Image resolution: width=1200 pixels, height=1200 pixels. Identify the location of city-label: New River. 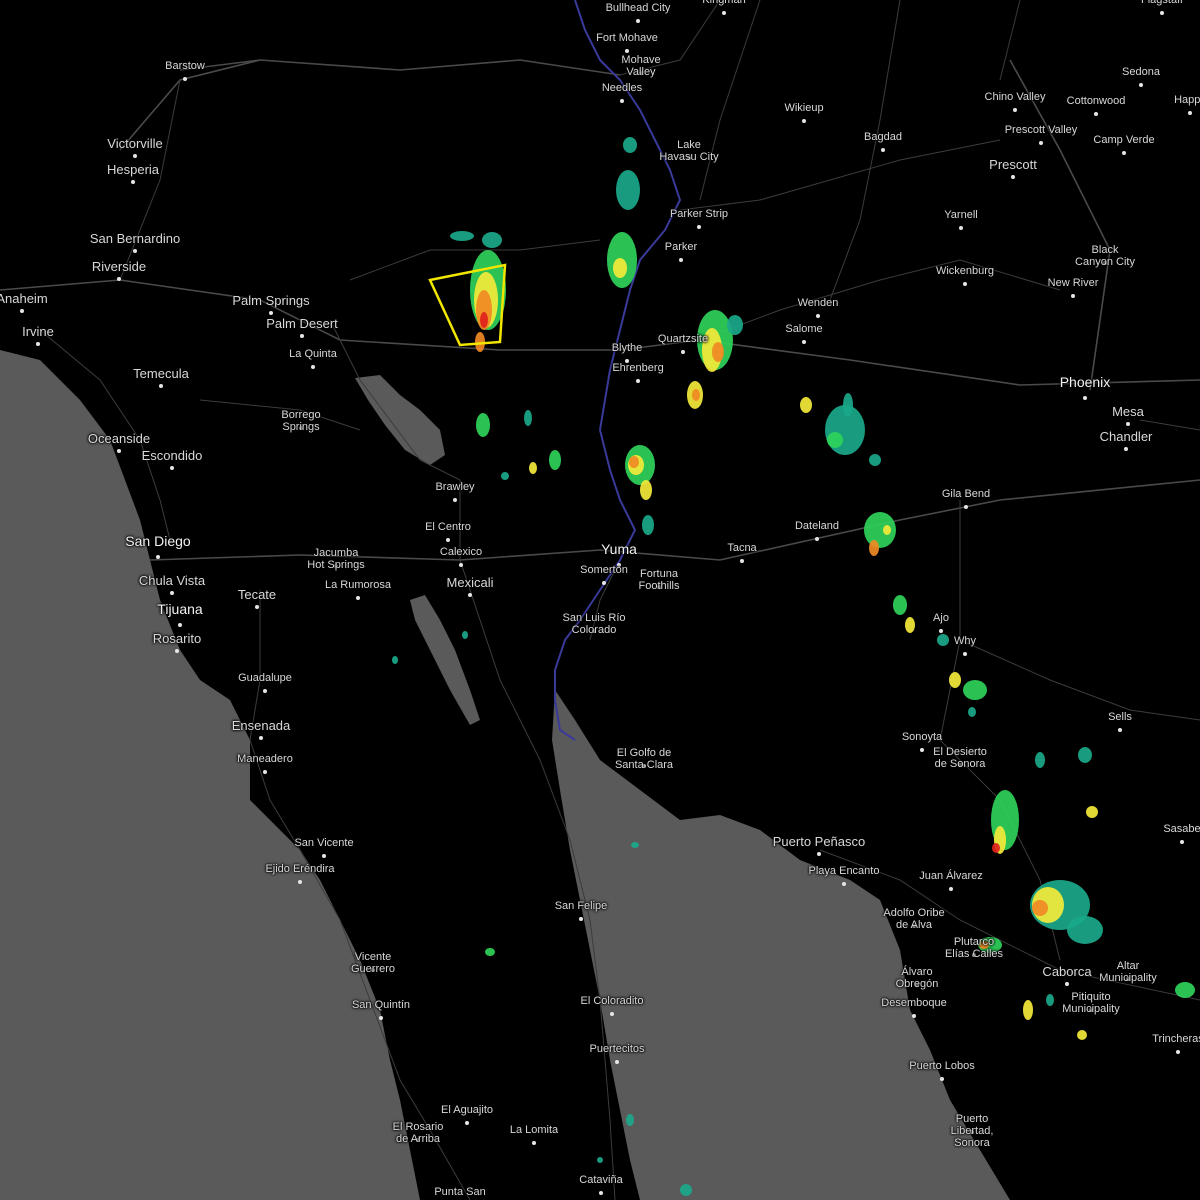
(1073, 283).